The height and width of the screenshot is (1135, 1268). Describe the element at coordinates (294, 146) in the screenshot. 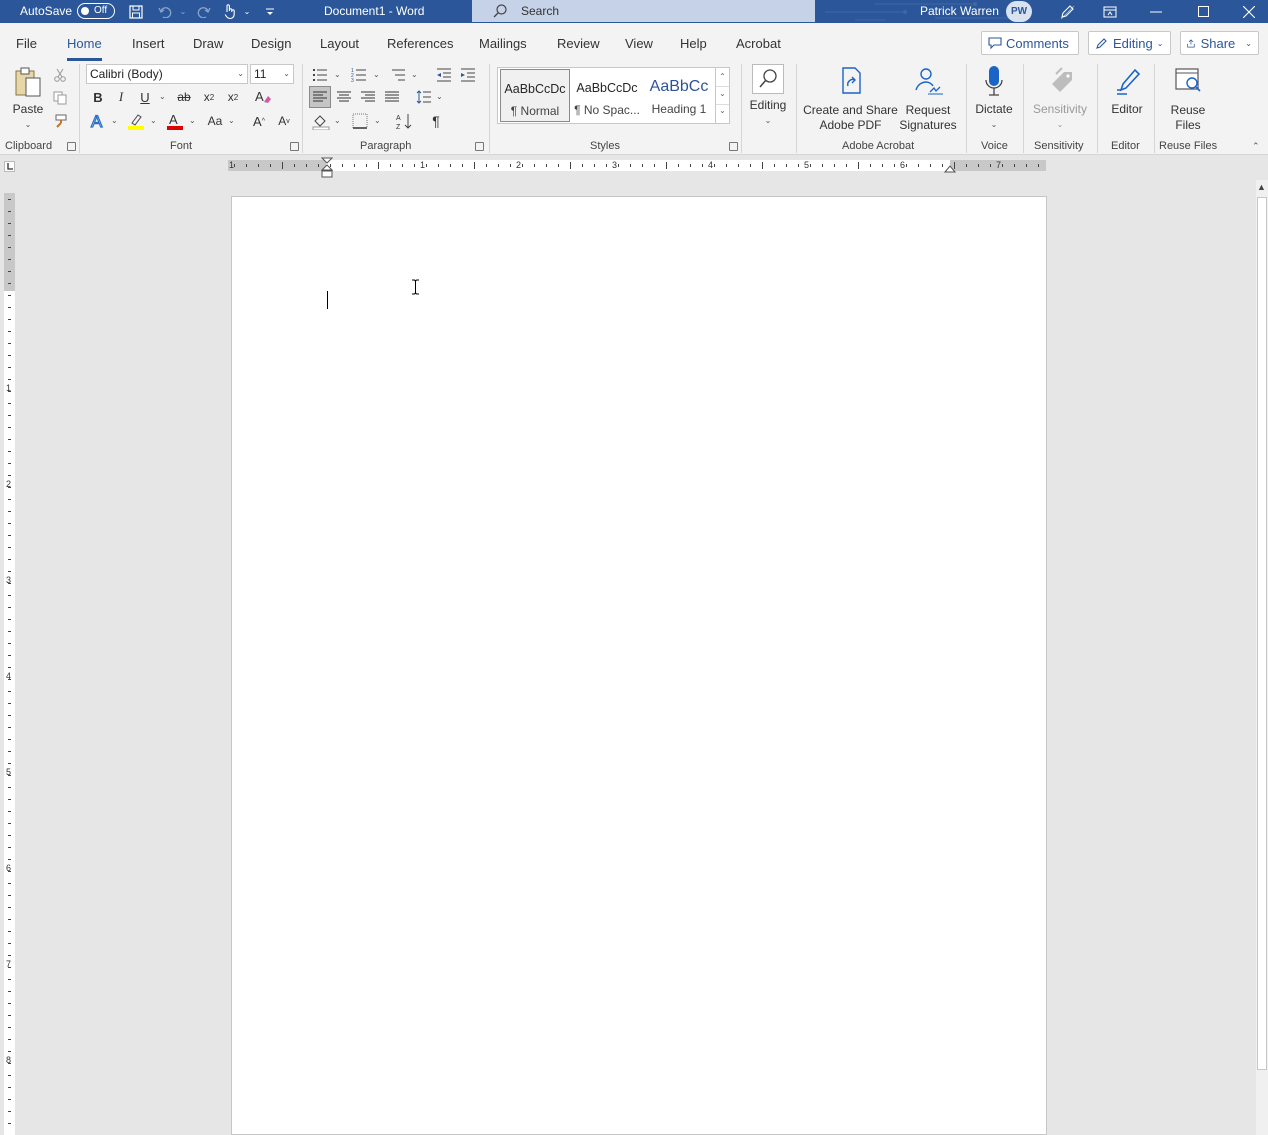

I see `font-launcher-icon` at that location.